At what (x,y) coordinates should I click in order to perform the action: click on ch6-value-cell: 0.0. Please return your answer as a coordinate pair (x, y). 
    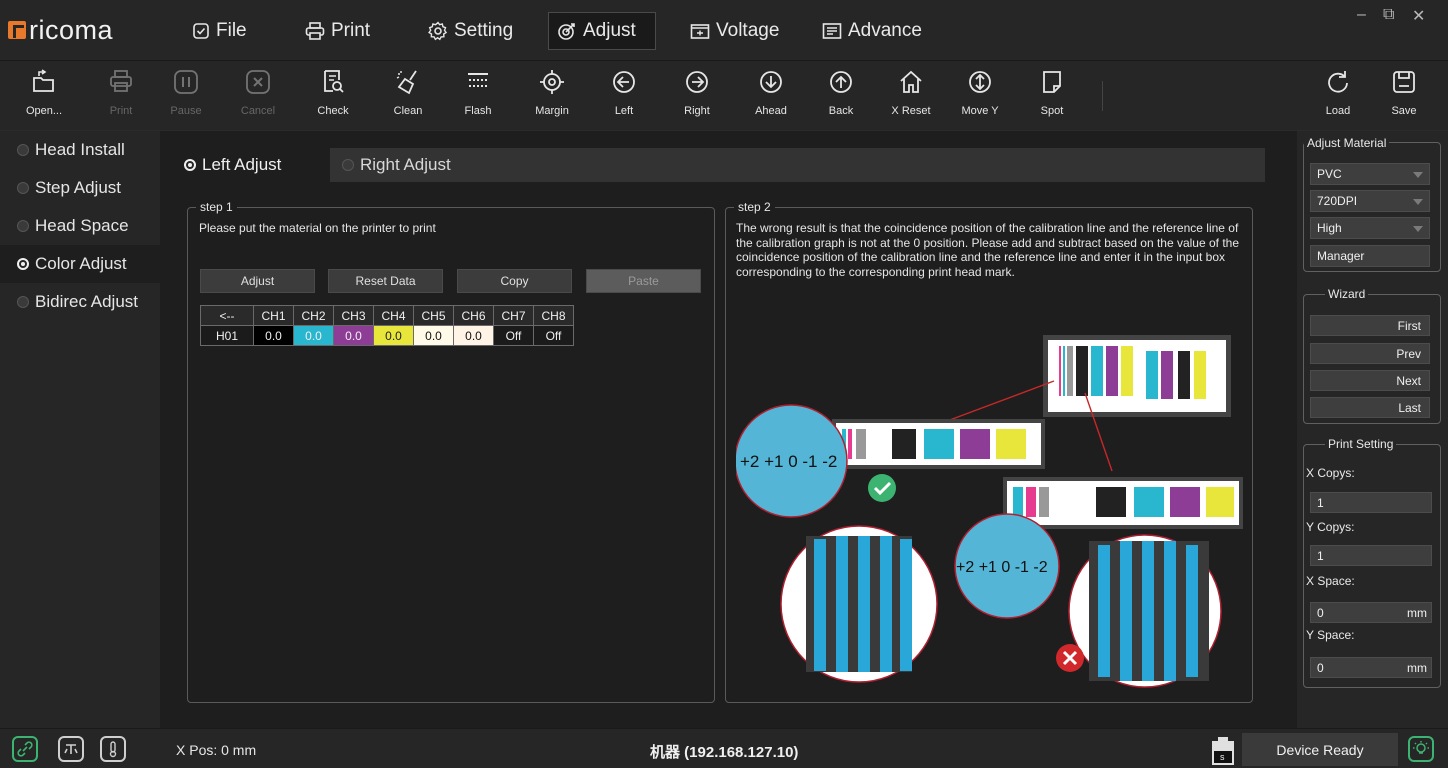
    Looking at the image, I should click on (473, 335).